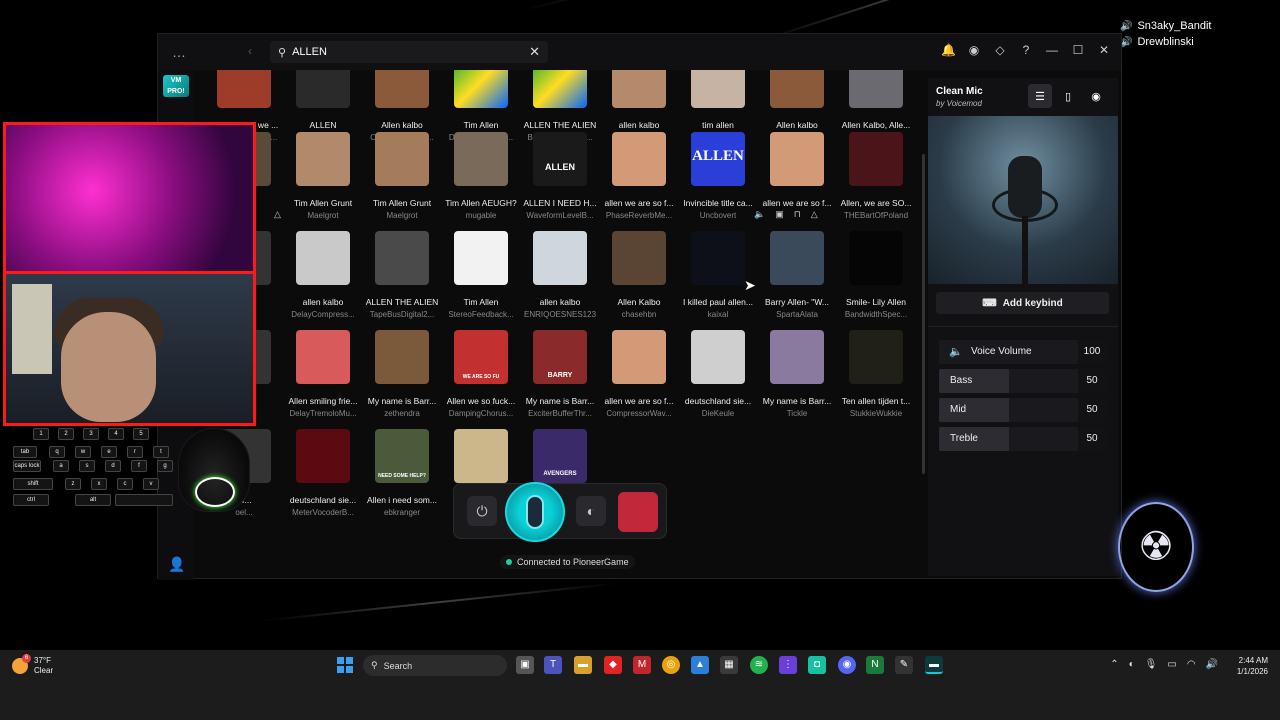  Describe the element at coordinates (876, 413) in the screenshot. I see `sound-author: StukkieWukkie` at that location.